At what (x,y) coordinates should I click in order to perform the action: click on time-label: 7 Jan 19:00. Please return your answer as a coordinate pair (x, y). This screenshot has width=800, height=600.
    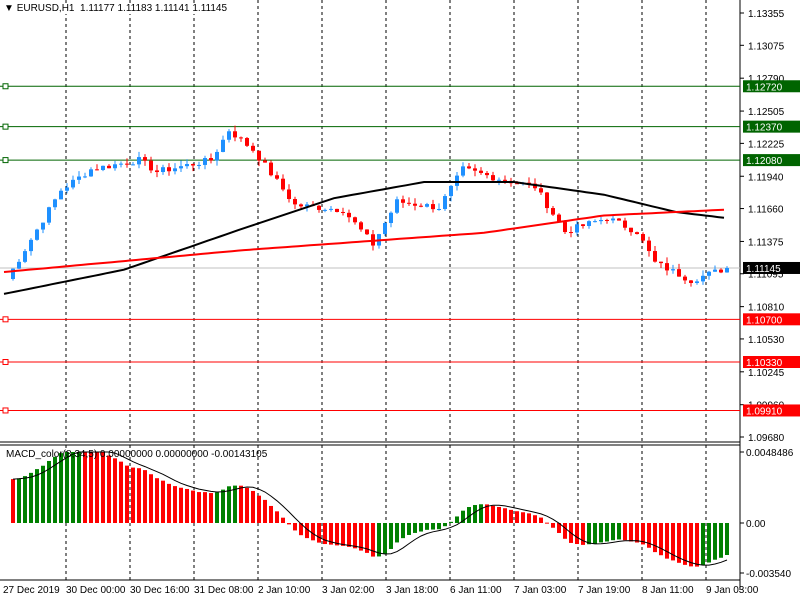
    Looking at the image, I should click on (604, 590).